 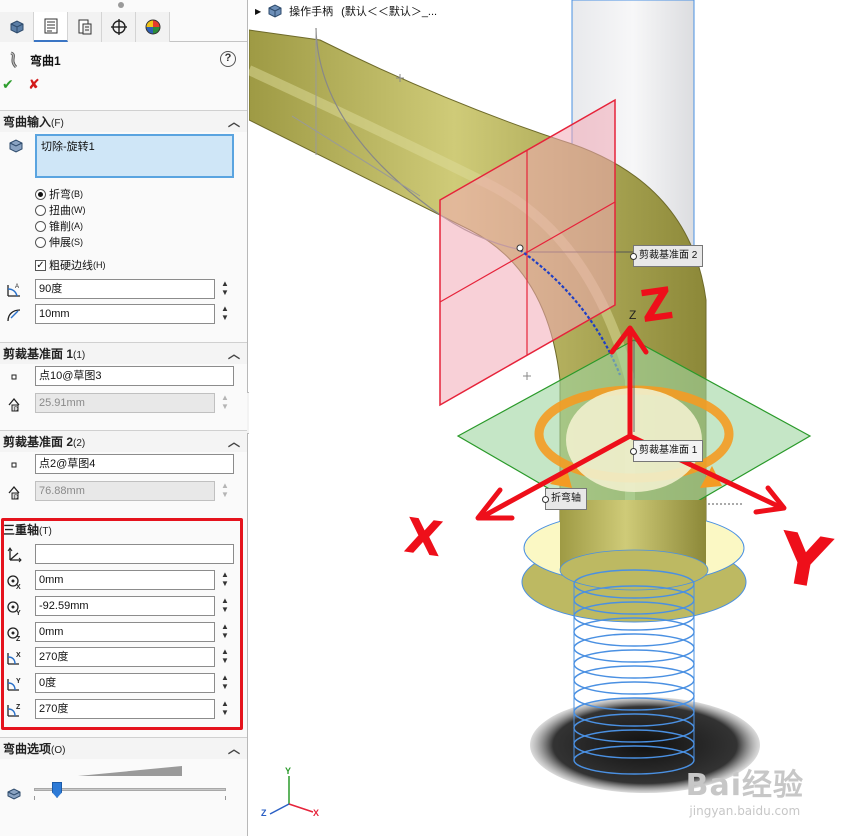 I want to click on feature-manager-icon, so click(x=16, y=27).